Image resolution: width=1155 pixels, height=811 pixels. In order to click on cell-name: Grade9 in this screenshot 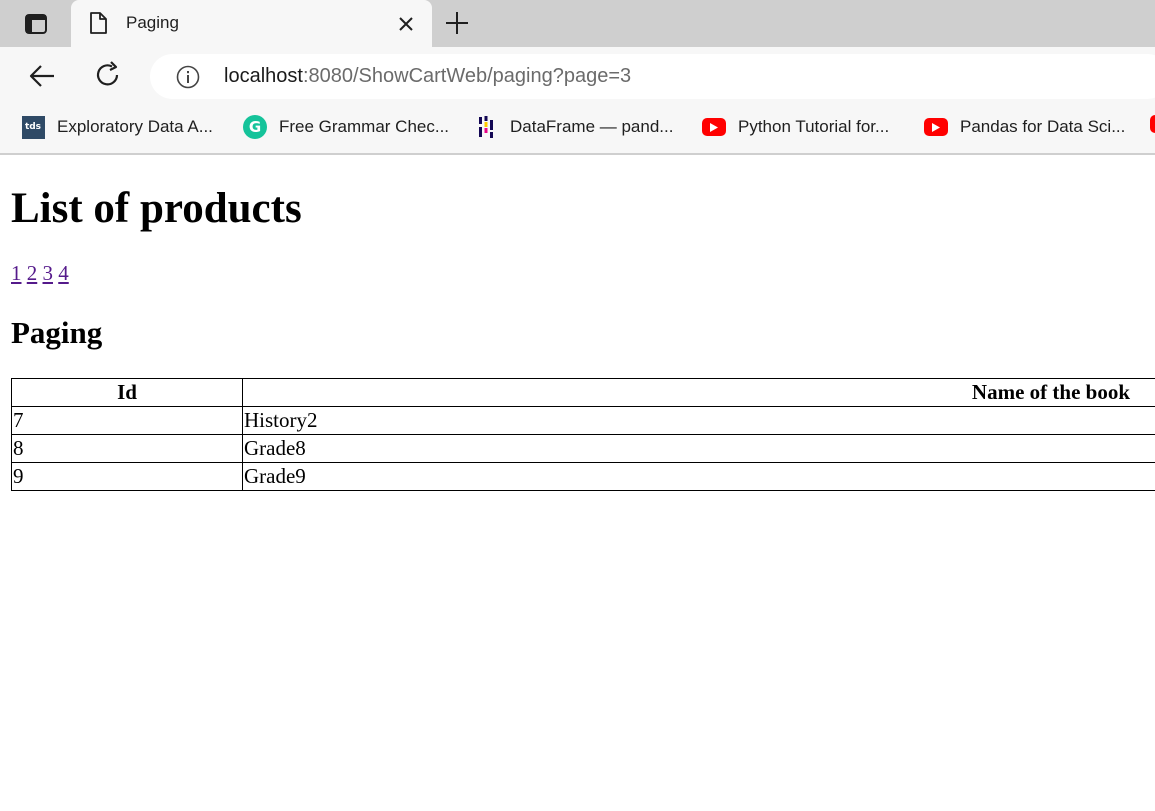, I will do `click(698, 476)`.